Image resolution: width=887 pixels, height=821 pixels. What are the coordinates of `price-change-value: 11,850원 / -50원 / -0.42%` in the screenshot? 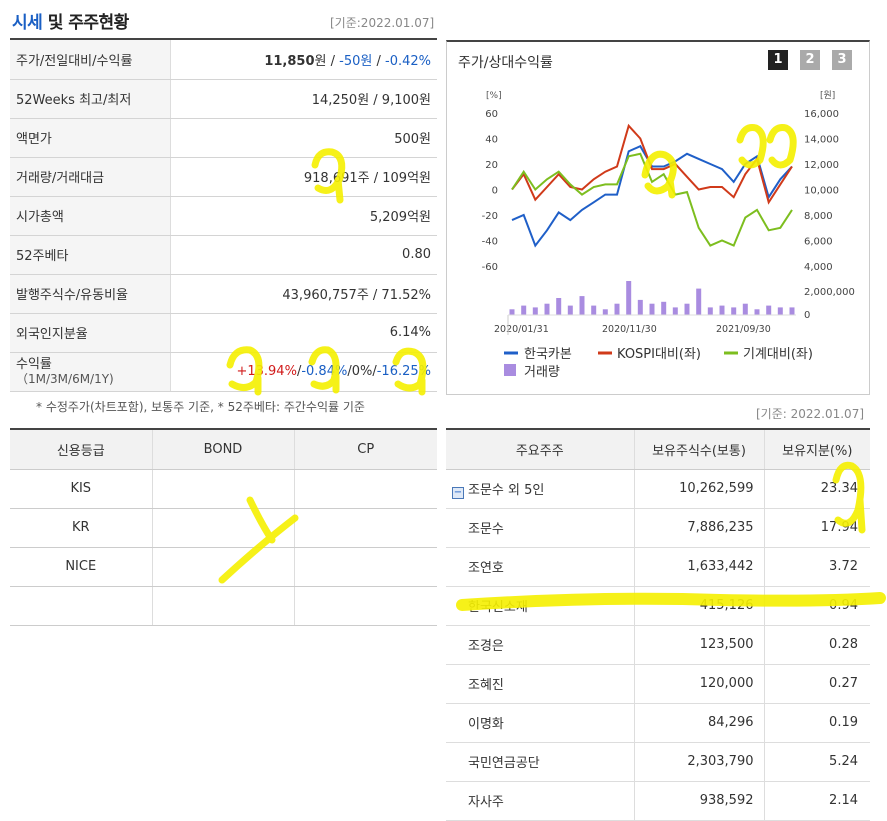 It's located at (303, 60).